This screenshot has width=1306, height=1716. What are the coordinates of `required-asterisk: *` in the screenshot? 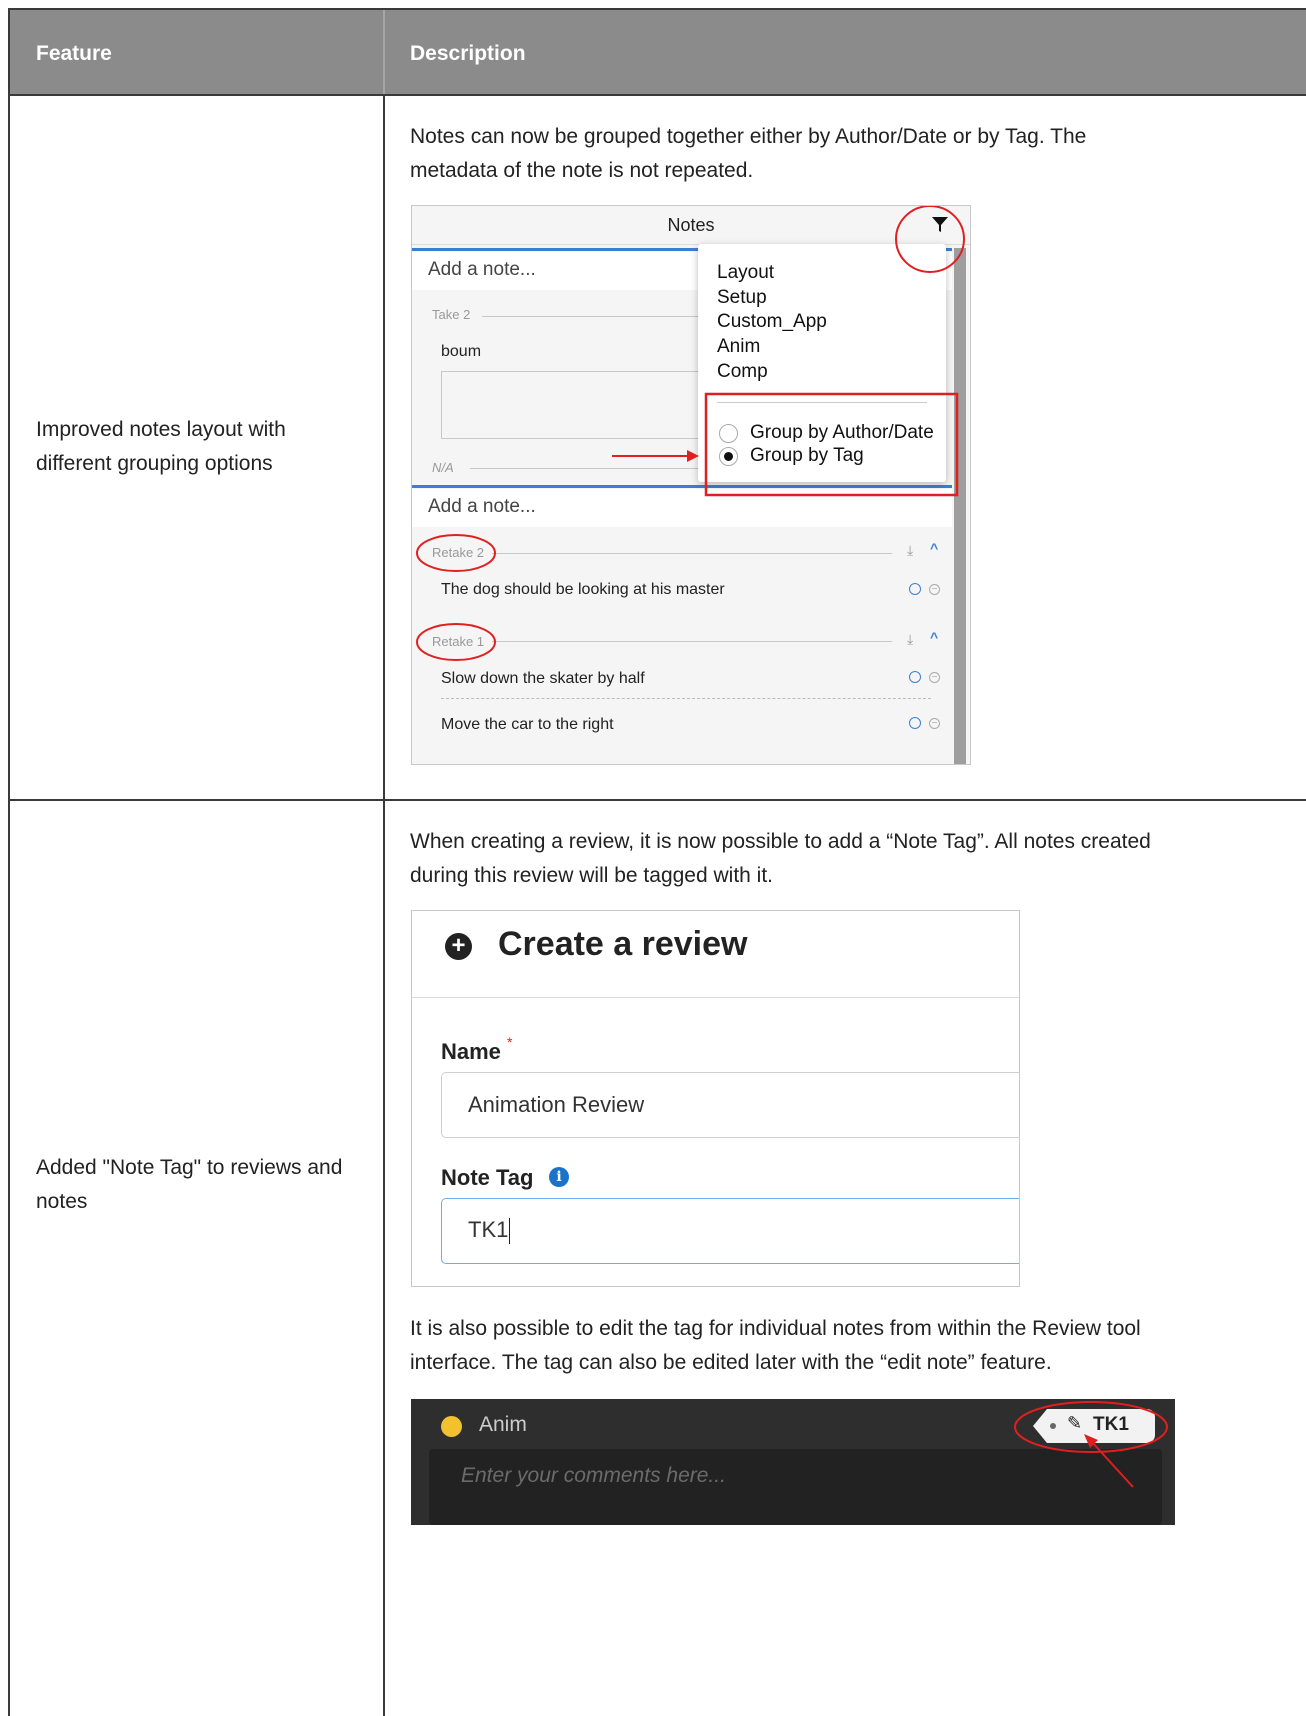 It's located at (510, 1042).